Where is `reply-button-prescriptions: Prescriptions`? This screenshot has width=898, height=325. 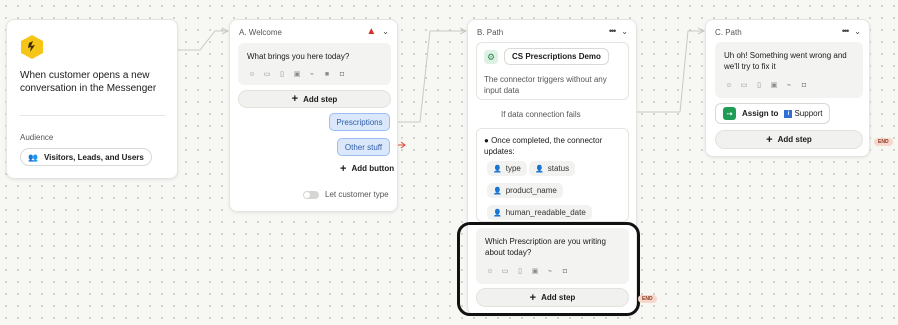 reply-button-prescriptions: Prescriptions is located at coordinates (359, 122).